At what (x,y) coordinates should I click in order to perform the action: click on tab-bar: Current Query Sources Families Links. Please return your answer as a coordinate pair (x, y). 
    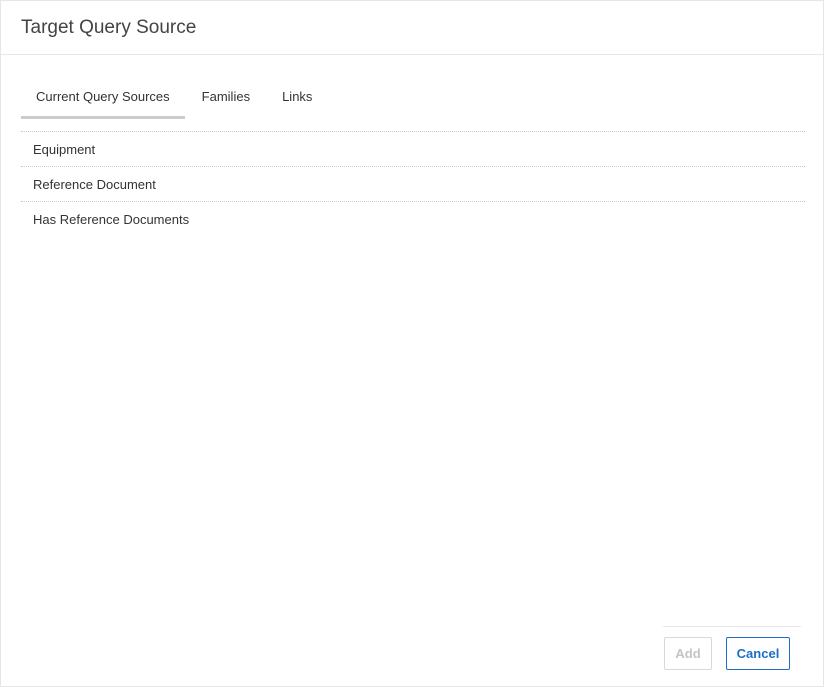
    Looking at the image, I should click on (174, 98).